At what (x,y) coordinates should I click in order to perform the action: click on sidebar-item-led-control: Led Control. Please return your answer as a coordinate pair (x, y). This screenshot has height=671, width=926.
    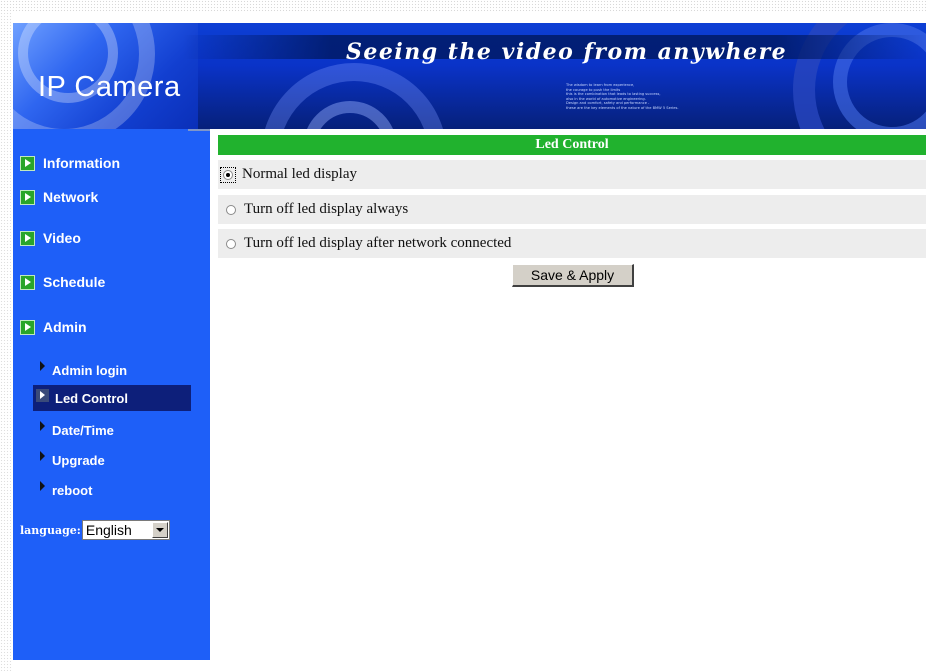
    Looking at the image, I should click on (112, 398).